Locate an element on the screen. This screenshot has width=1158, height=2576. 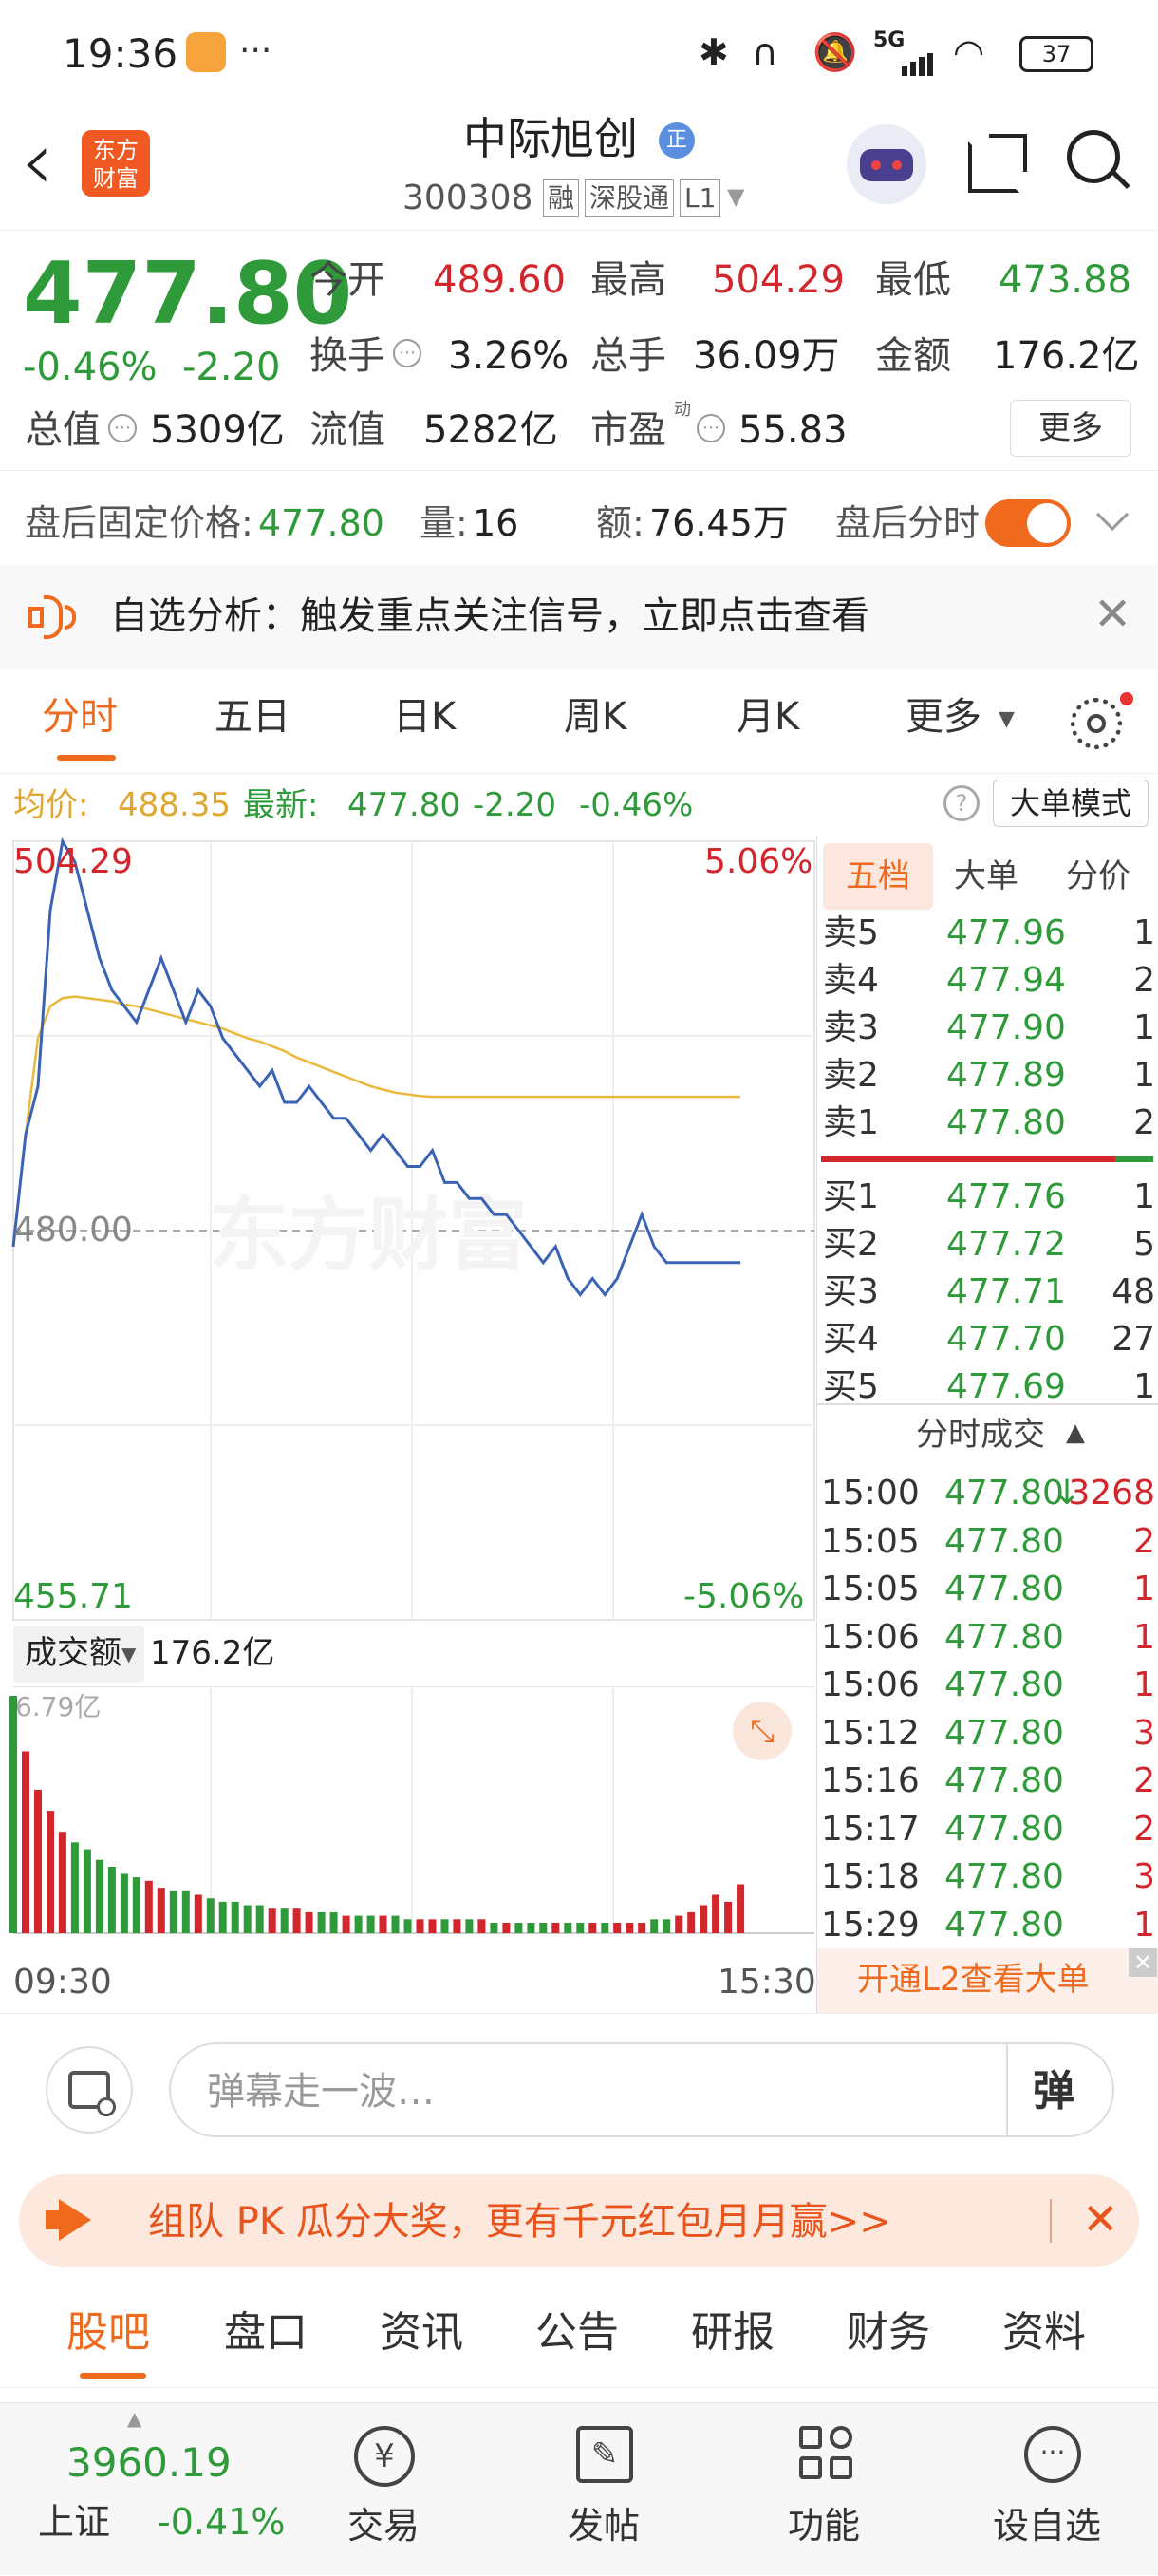
tab-news: 资讯 is located at coordinates (421, 2333).